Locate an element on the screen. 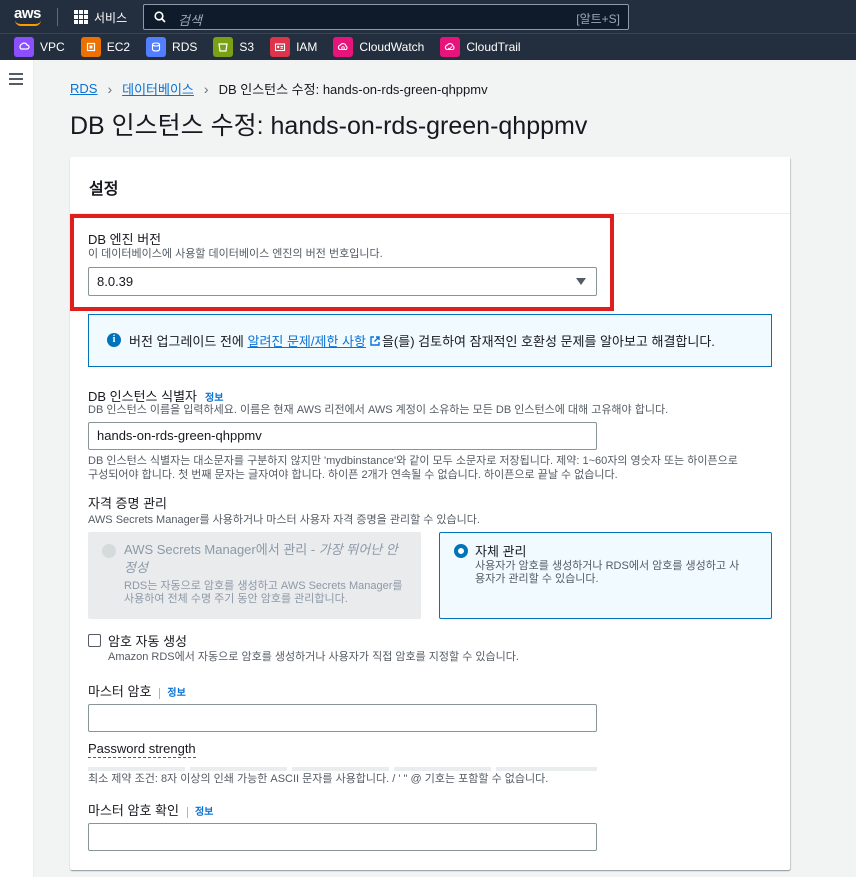 This screenshot has width=856, height=877. identifier-label-row: DB 인스턴스 식별자 정보 is located at coordinates (155, 395).